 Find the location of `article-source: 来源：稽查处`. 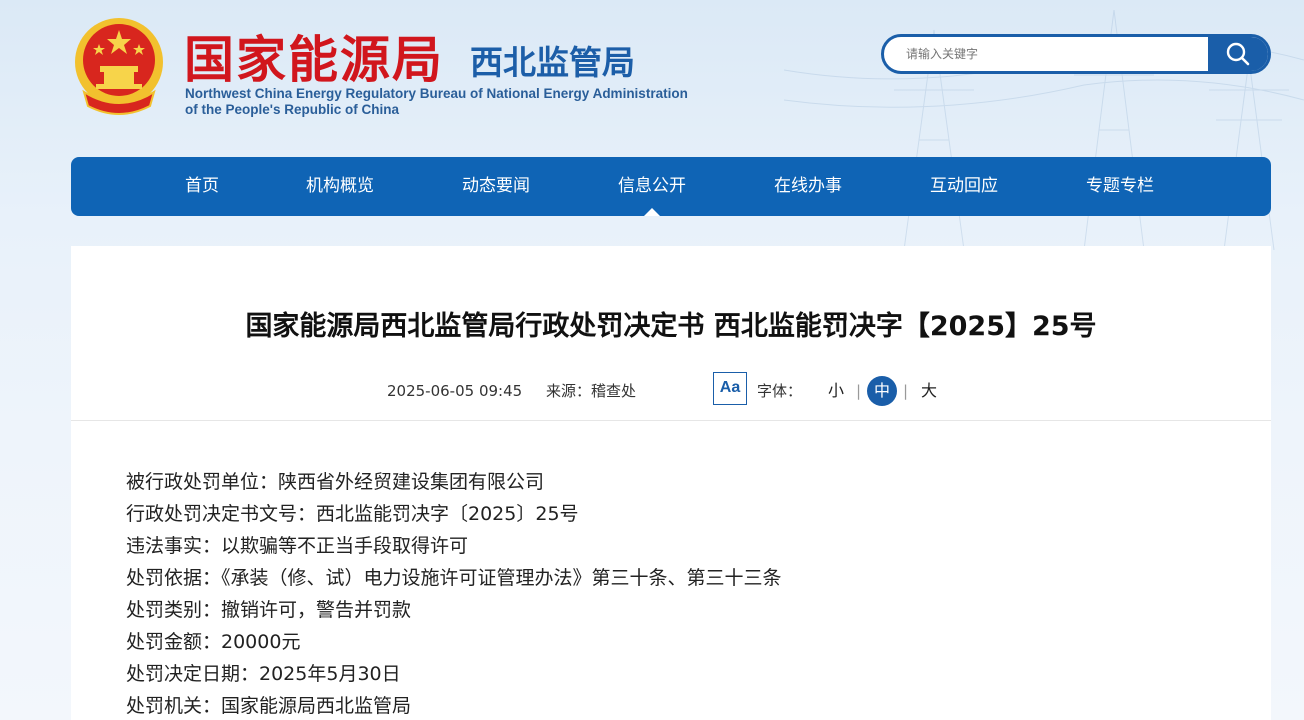

article-source: 来源：稽查处 is located at coordinates (591, 391).